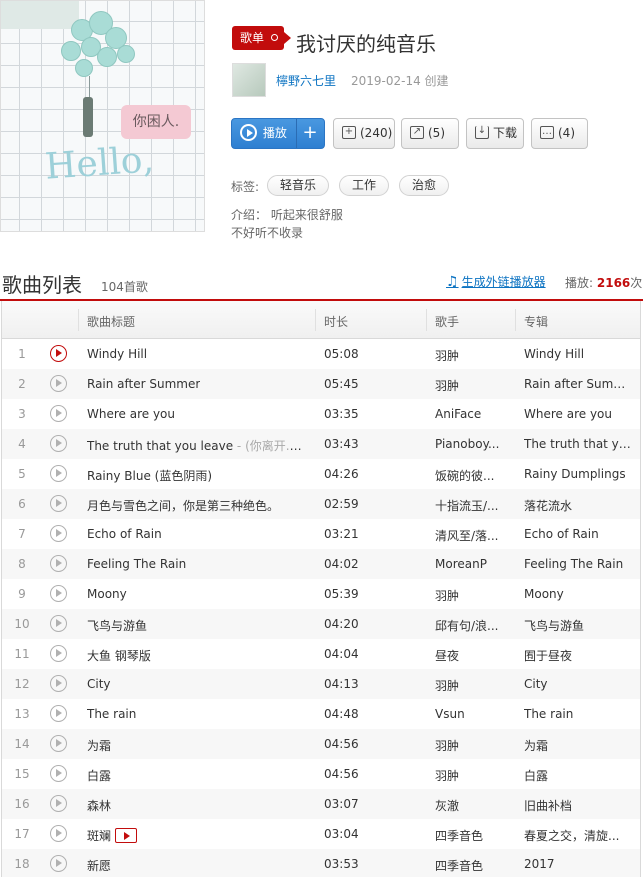  Describe the element at coordinates (126, 835) in the screenshot. I see `mv-icon` at that location.